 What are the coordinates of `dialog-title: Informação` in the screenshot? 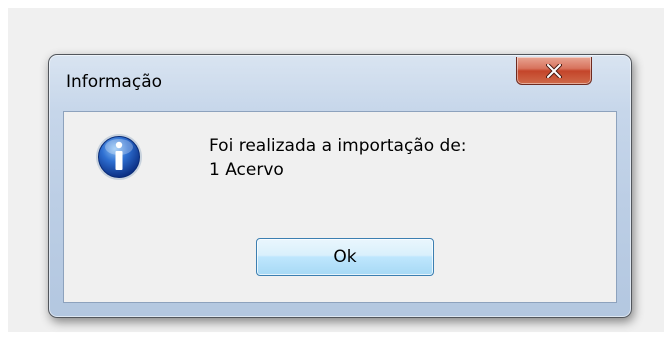 It's located at (114, 82).